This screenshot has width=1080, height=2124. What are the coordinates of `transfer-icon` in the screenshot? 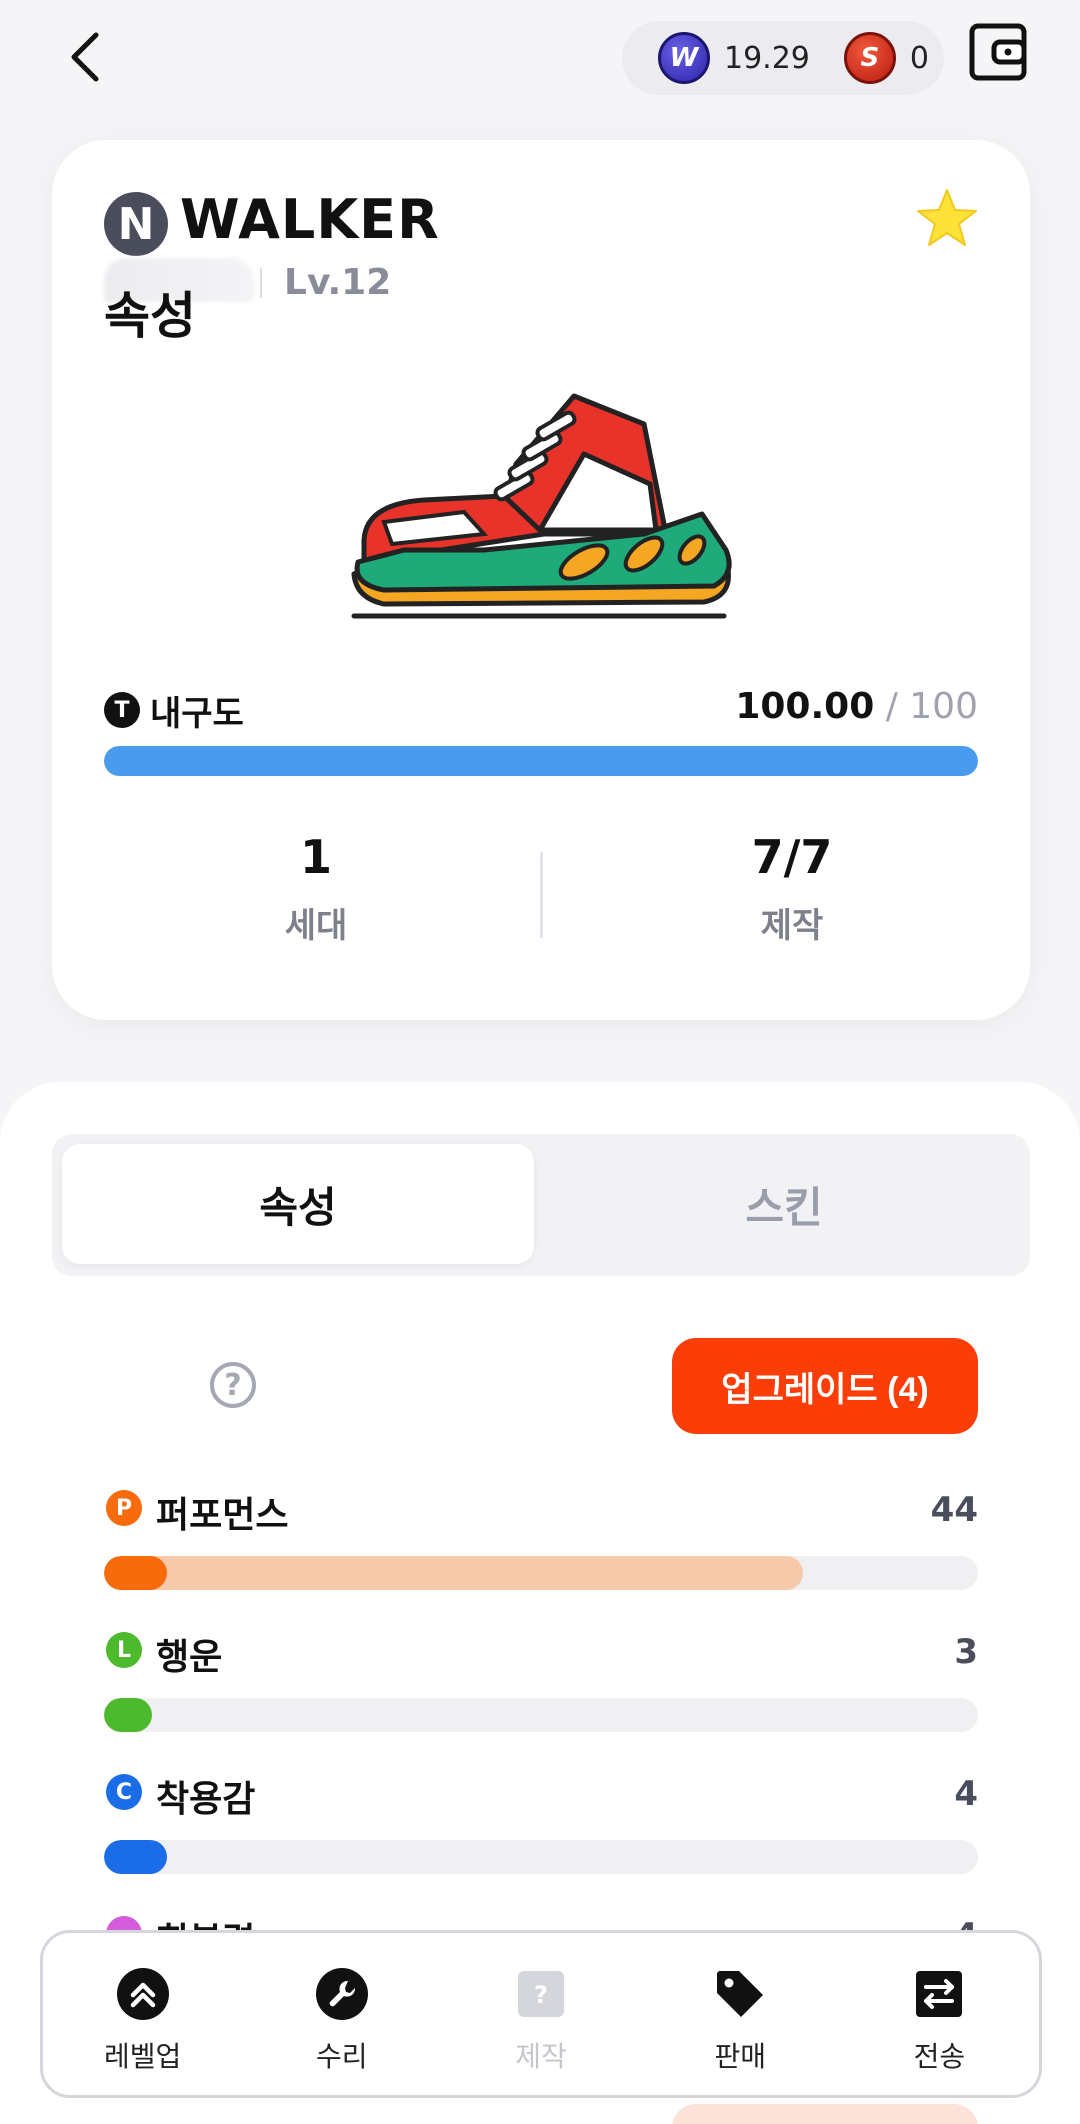 It's located at (939, 1994).